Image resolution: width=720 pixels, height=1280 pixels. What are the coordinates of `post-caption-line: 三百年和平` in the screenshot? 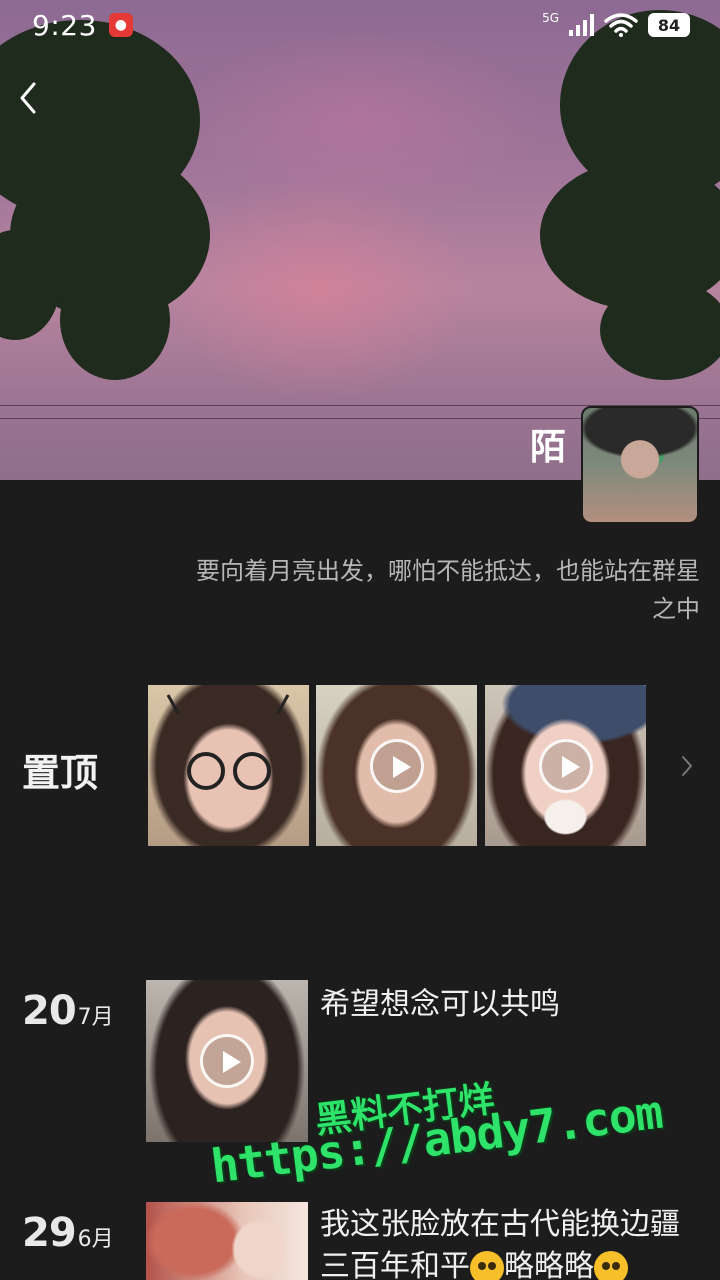 It's located at (395, 1264).